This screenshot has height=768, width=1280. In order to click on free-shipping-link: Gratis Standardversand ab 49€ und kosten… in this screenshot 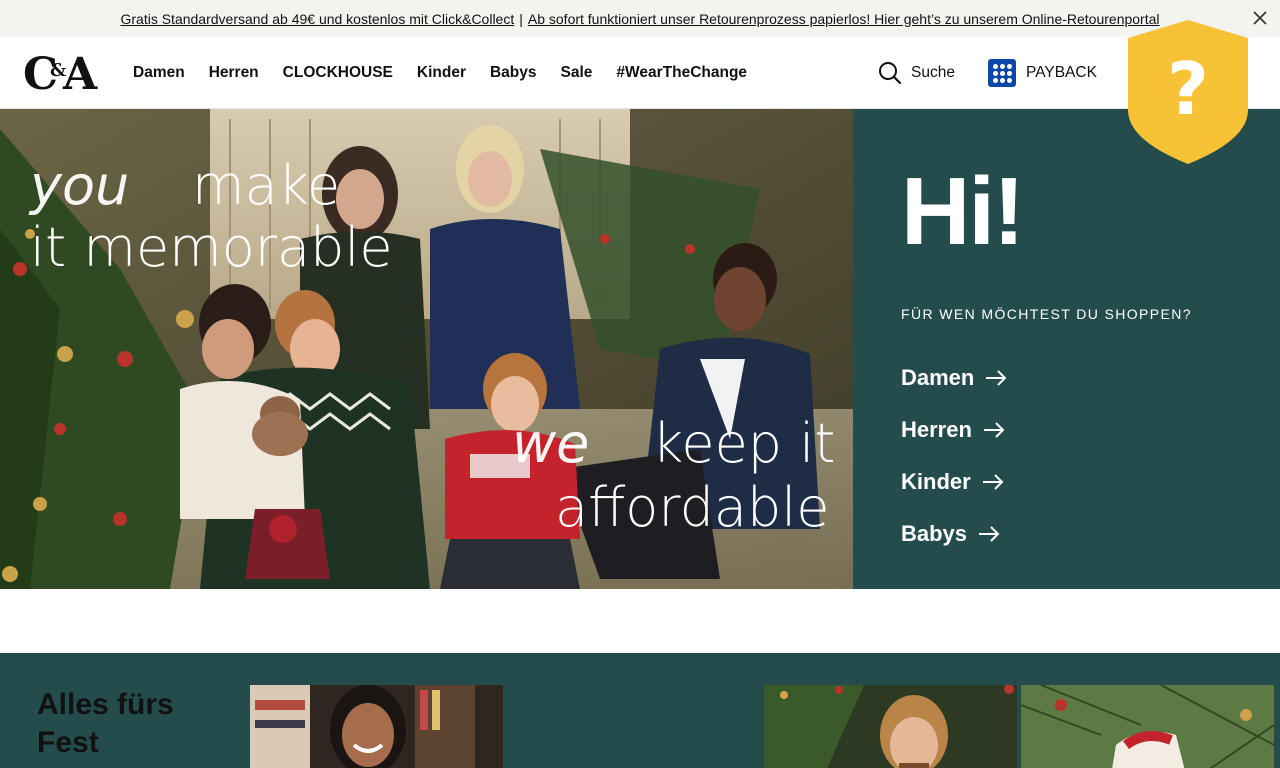, I will do `click(317, 19)`.